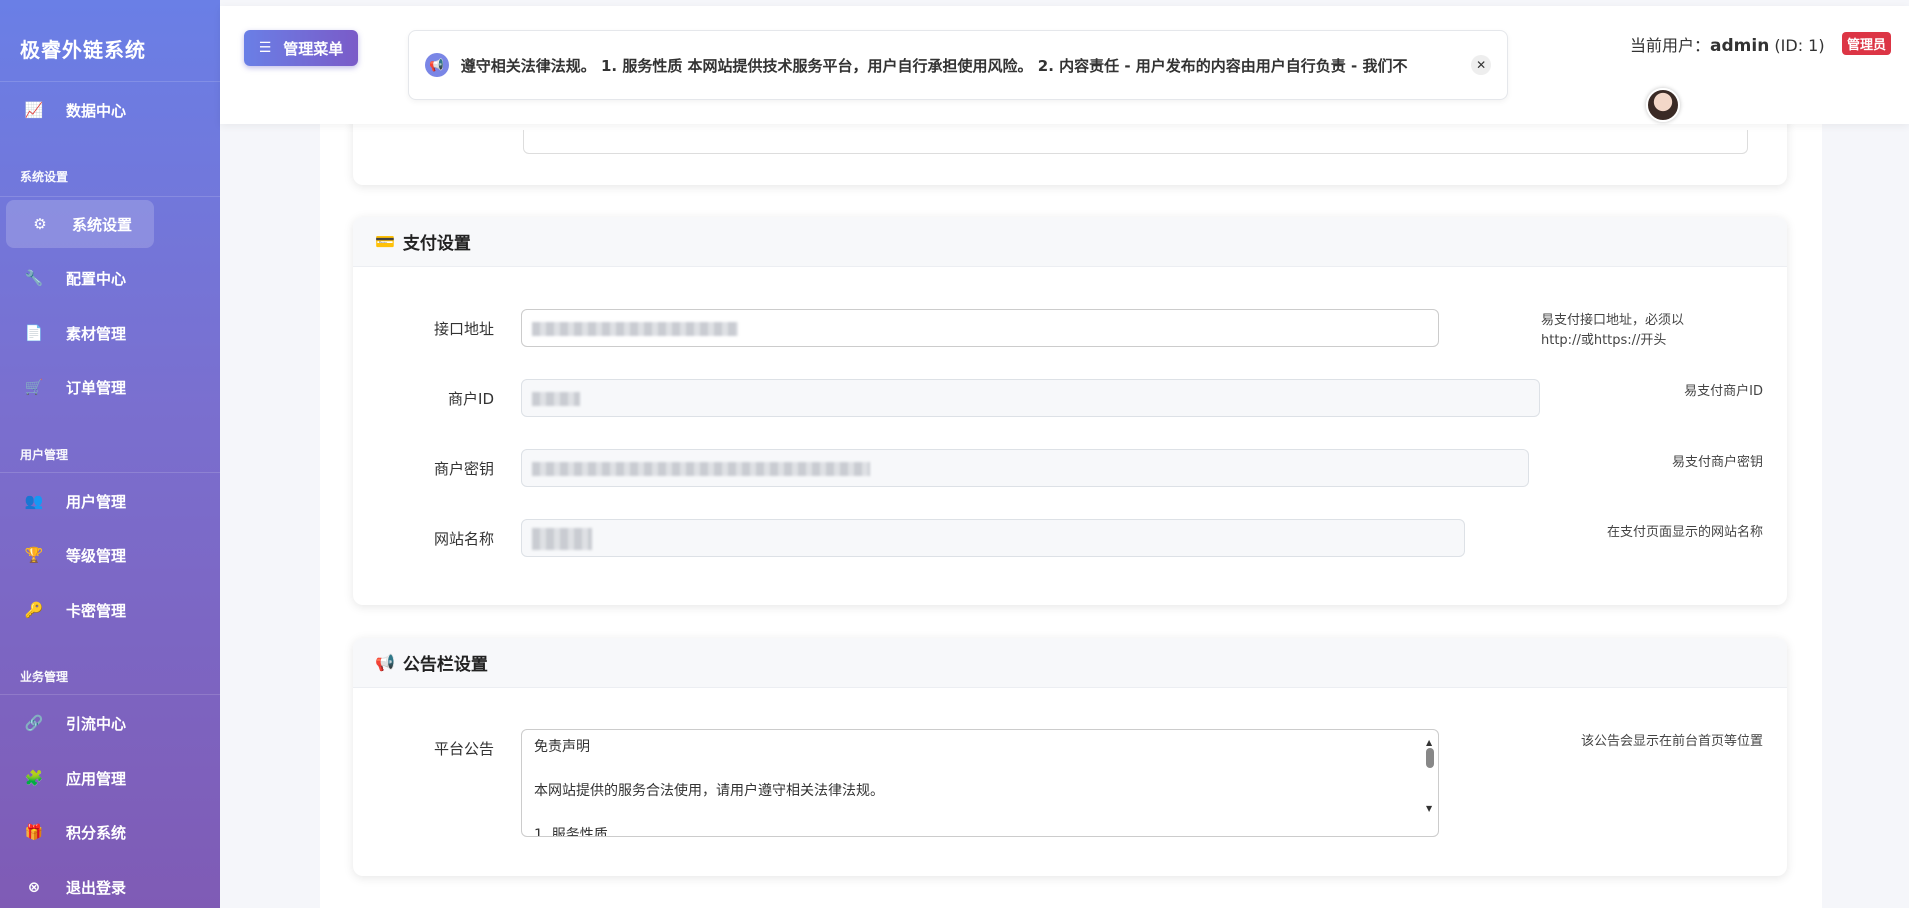 The height and width of the screenshot is (908, 1909). What do you see at coordinates (562, 747) in the screenshot?
I see `notice-line: 免责声明` at bounding box center [562, 747].